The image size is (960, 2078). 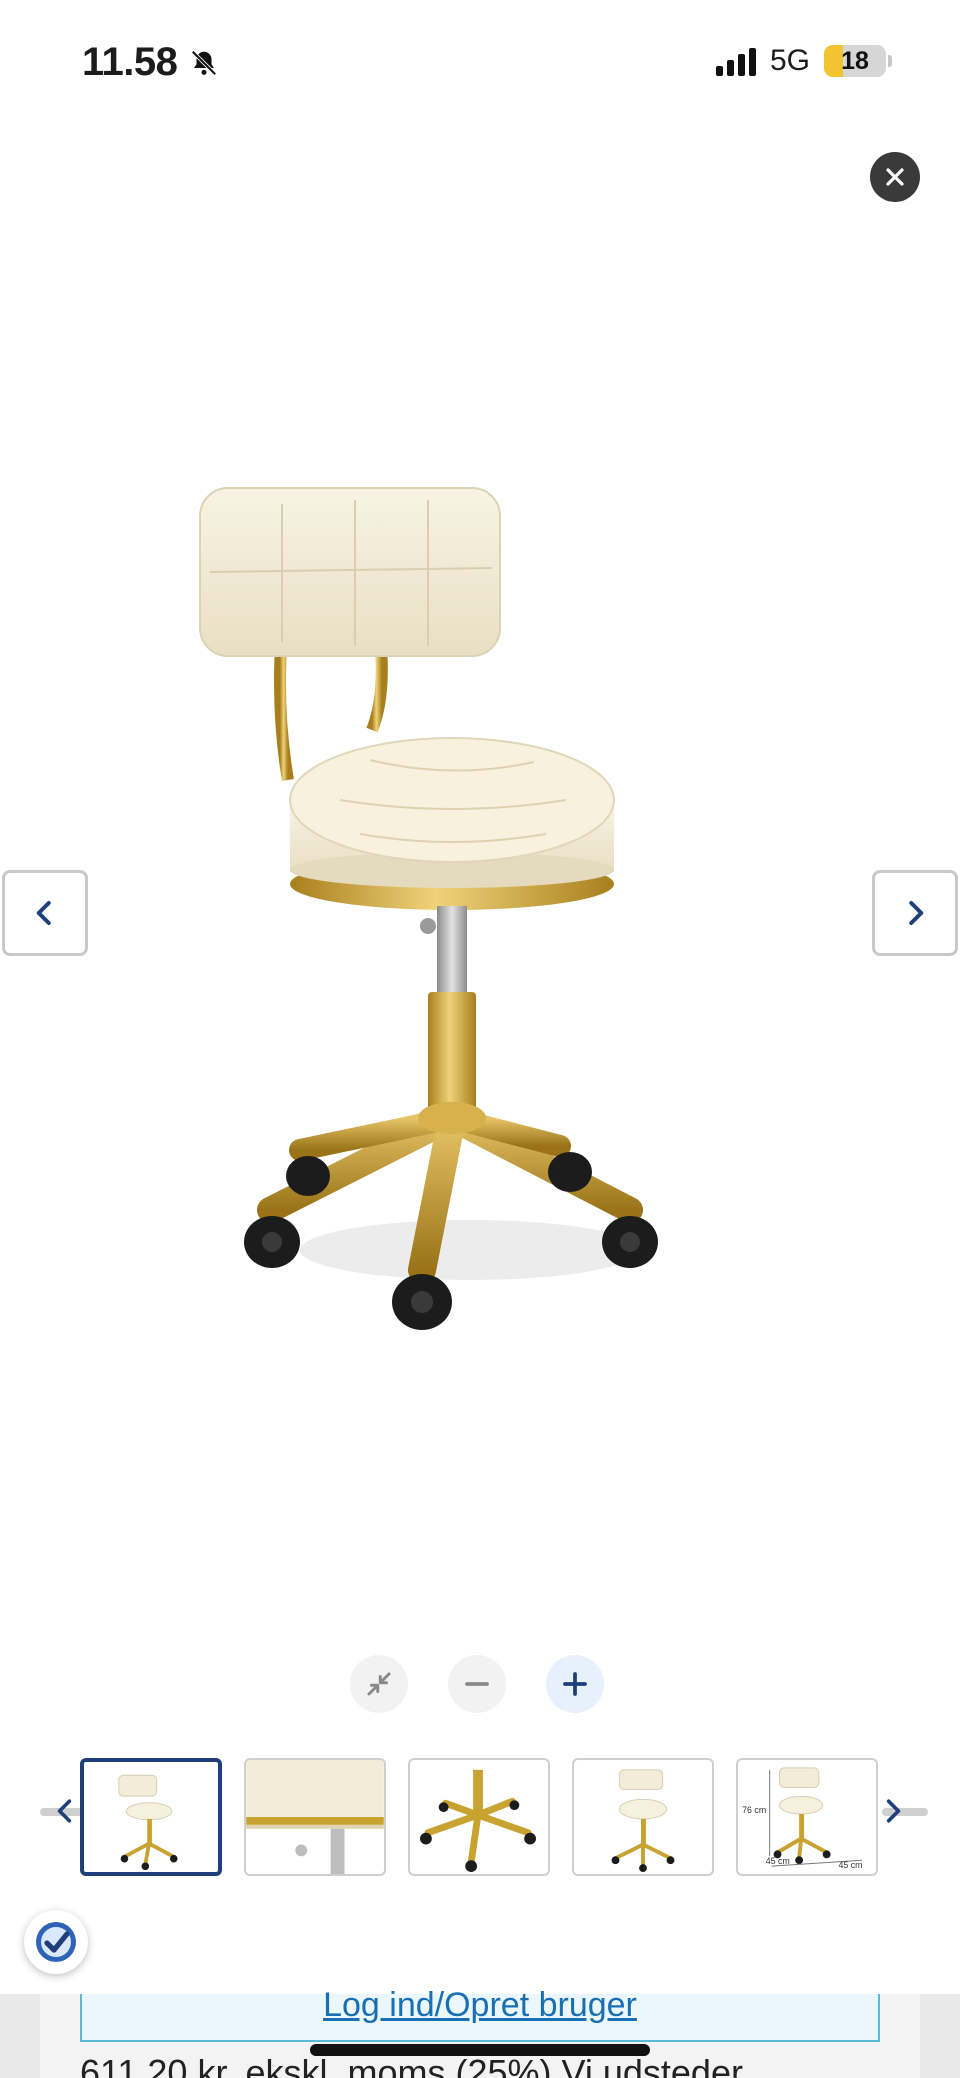 What do you see at coordinates (643, 1817) in the screenshot?
I see `thumb-side-view` at bounding box center [643, 1817].